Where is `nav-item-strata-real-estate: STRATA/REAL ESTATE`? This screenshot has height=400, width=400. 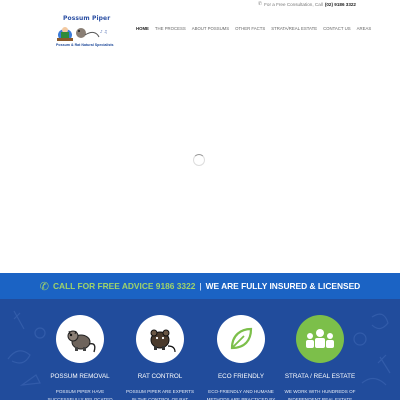 nav-item-strata-real-estate: STRATA/REAL ESTATE is located at coordinates (294, 28).